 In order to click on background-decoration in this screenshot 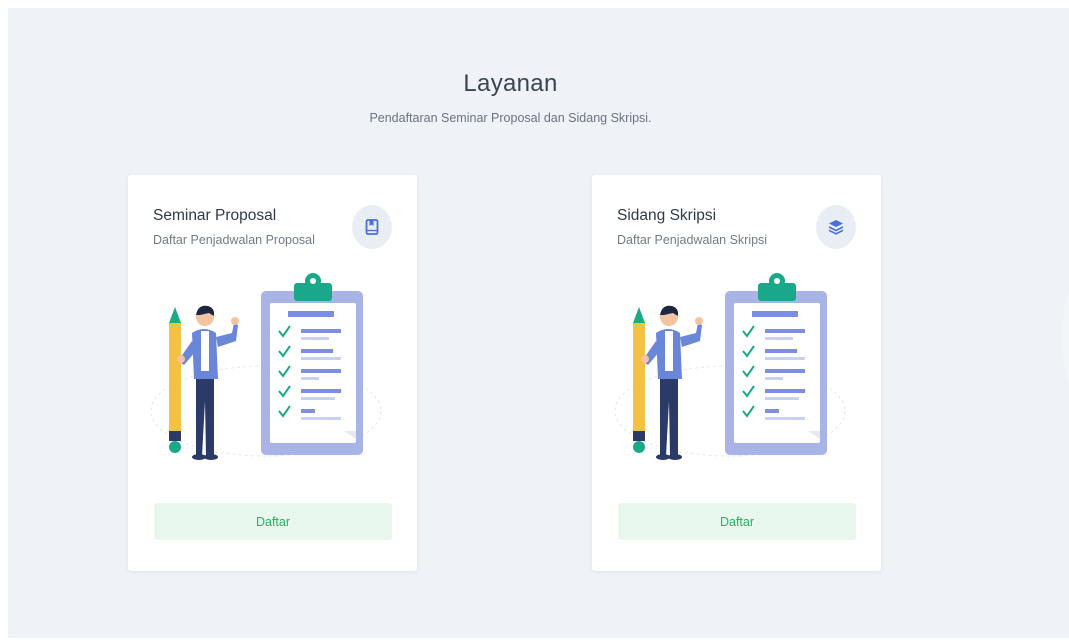, I will do `click(1065, 338)`.